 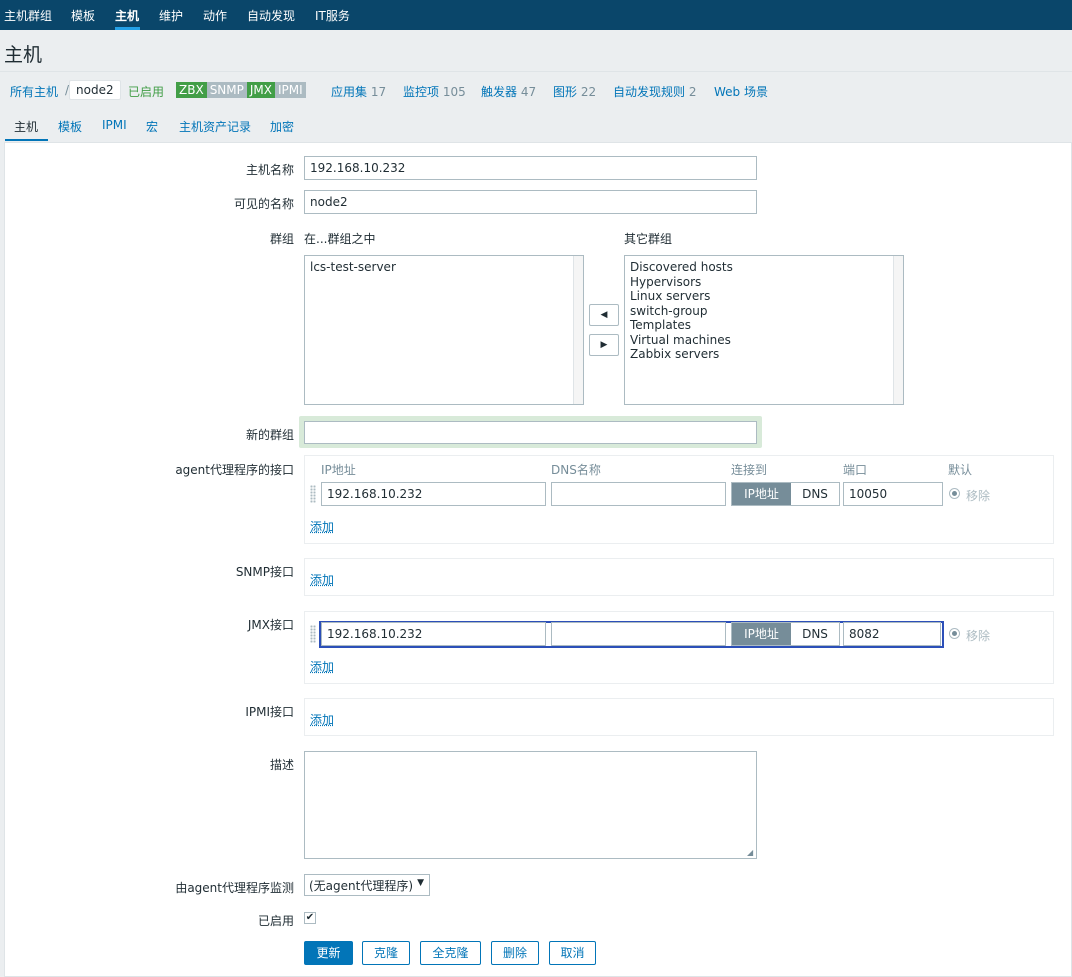 I want to click on in-groups-list: lcs-test-server, so click(x=444, y=330).